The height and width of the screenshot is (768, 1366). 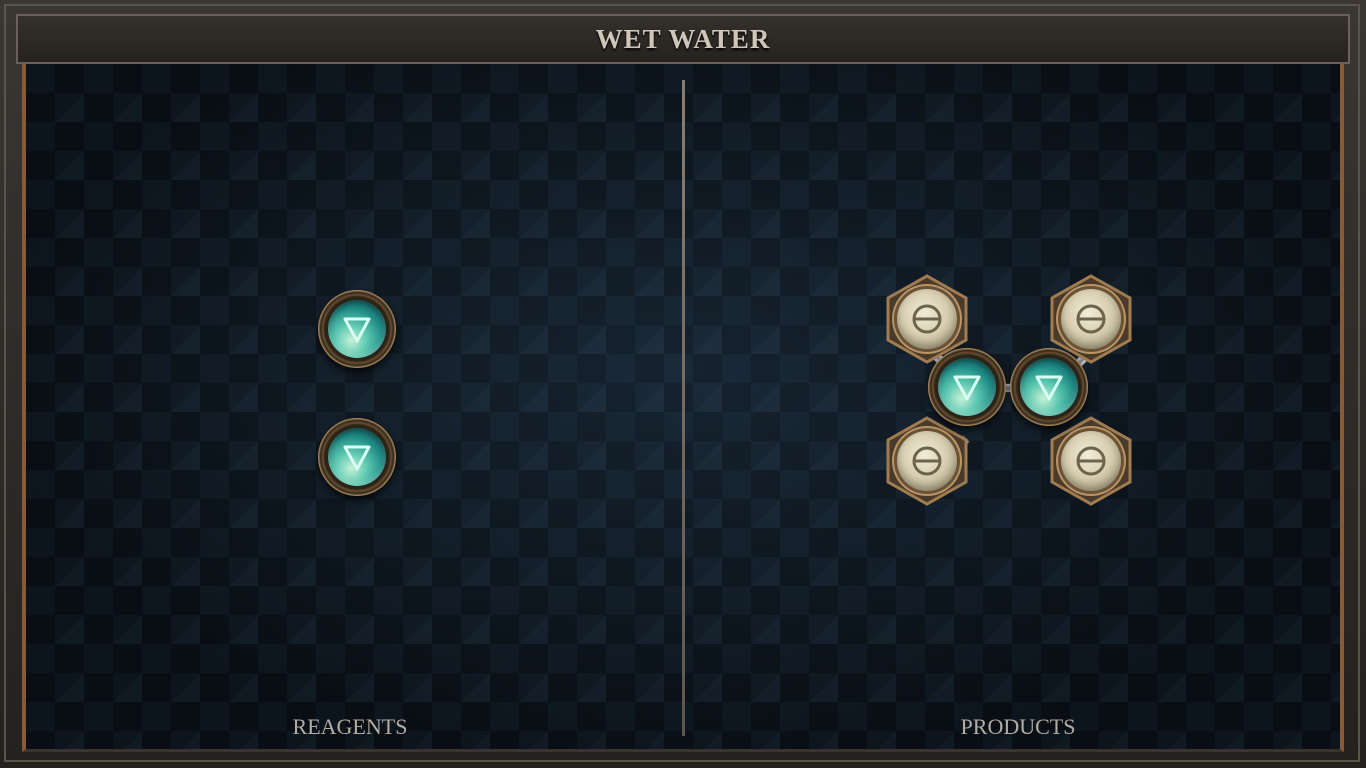 I want to click on puzzle-title: WET WATER, so click(x=683, y=38).